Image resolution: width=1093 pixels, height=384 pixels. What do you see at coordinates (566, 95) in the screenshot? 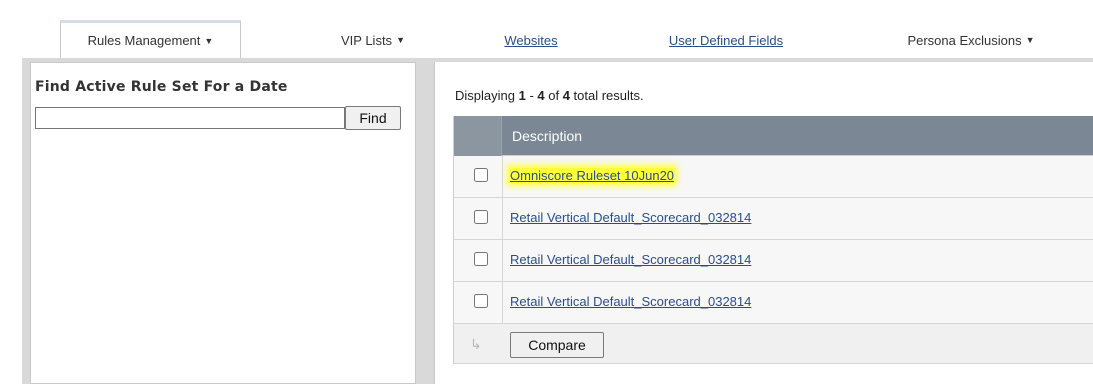
I see `summary-total: 4` at bounding box center [566, 95].